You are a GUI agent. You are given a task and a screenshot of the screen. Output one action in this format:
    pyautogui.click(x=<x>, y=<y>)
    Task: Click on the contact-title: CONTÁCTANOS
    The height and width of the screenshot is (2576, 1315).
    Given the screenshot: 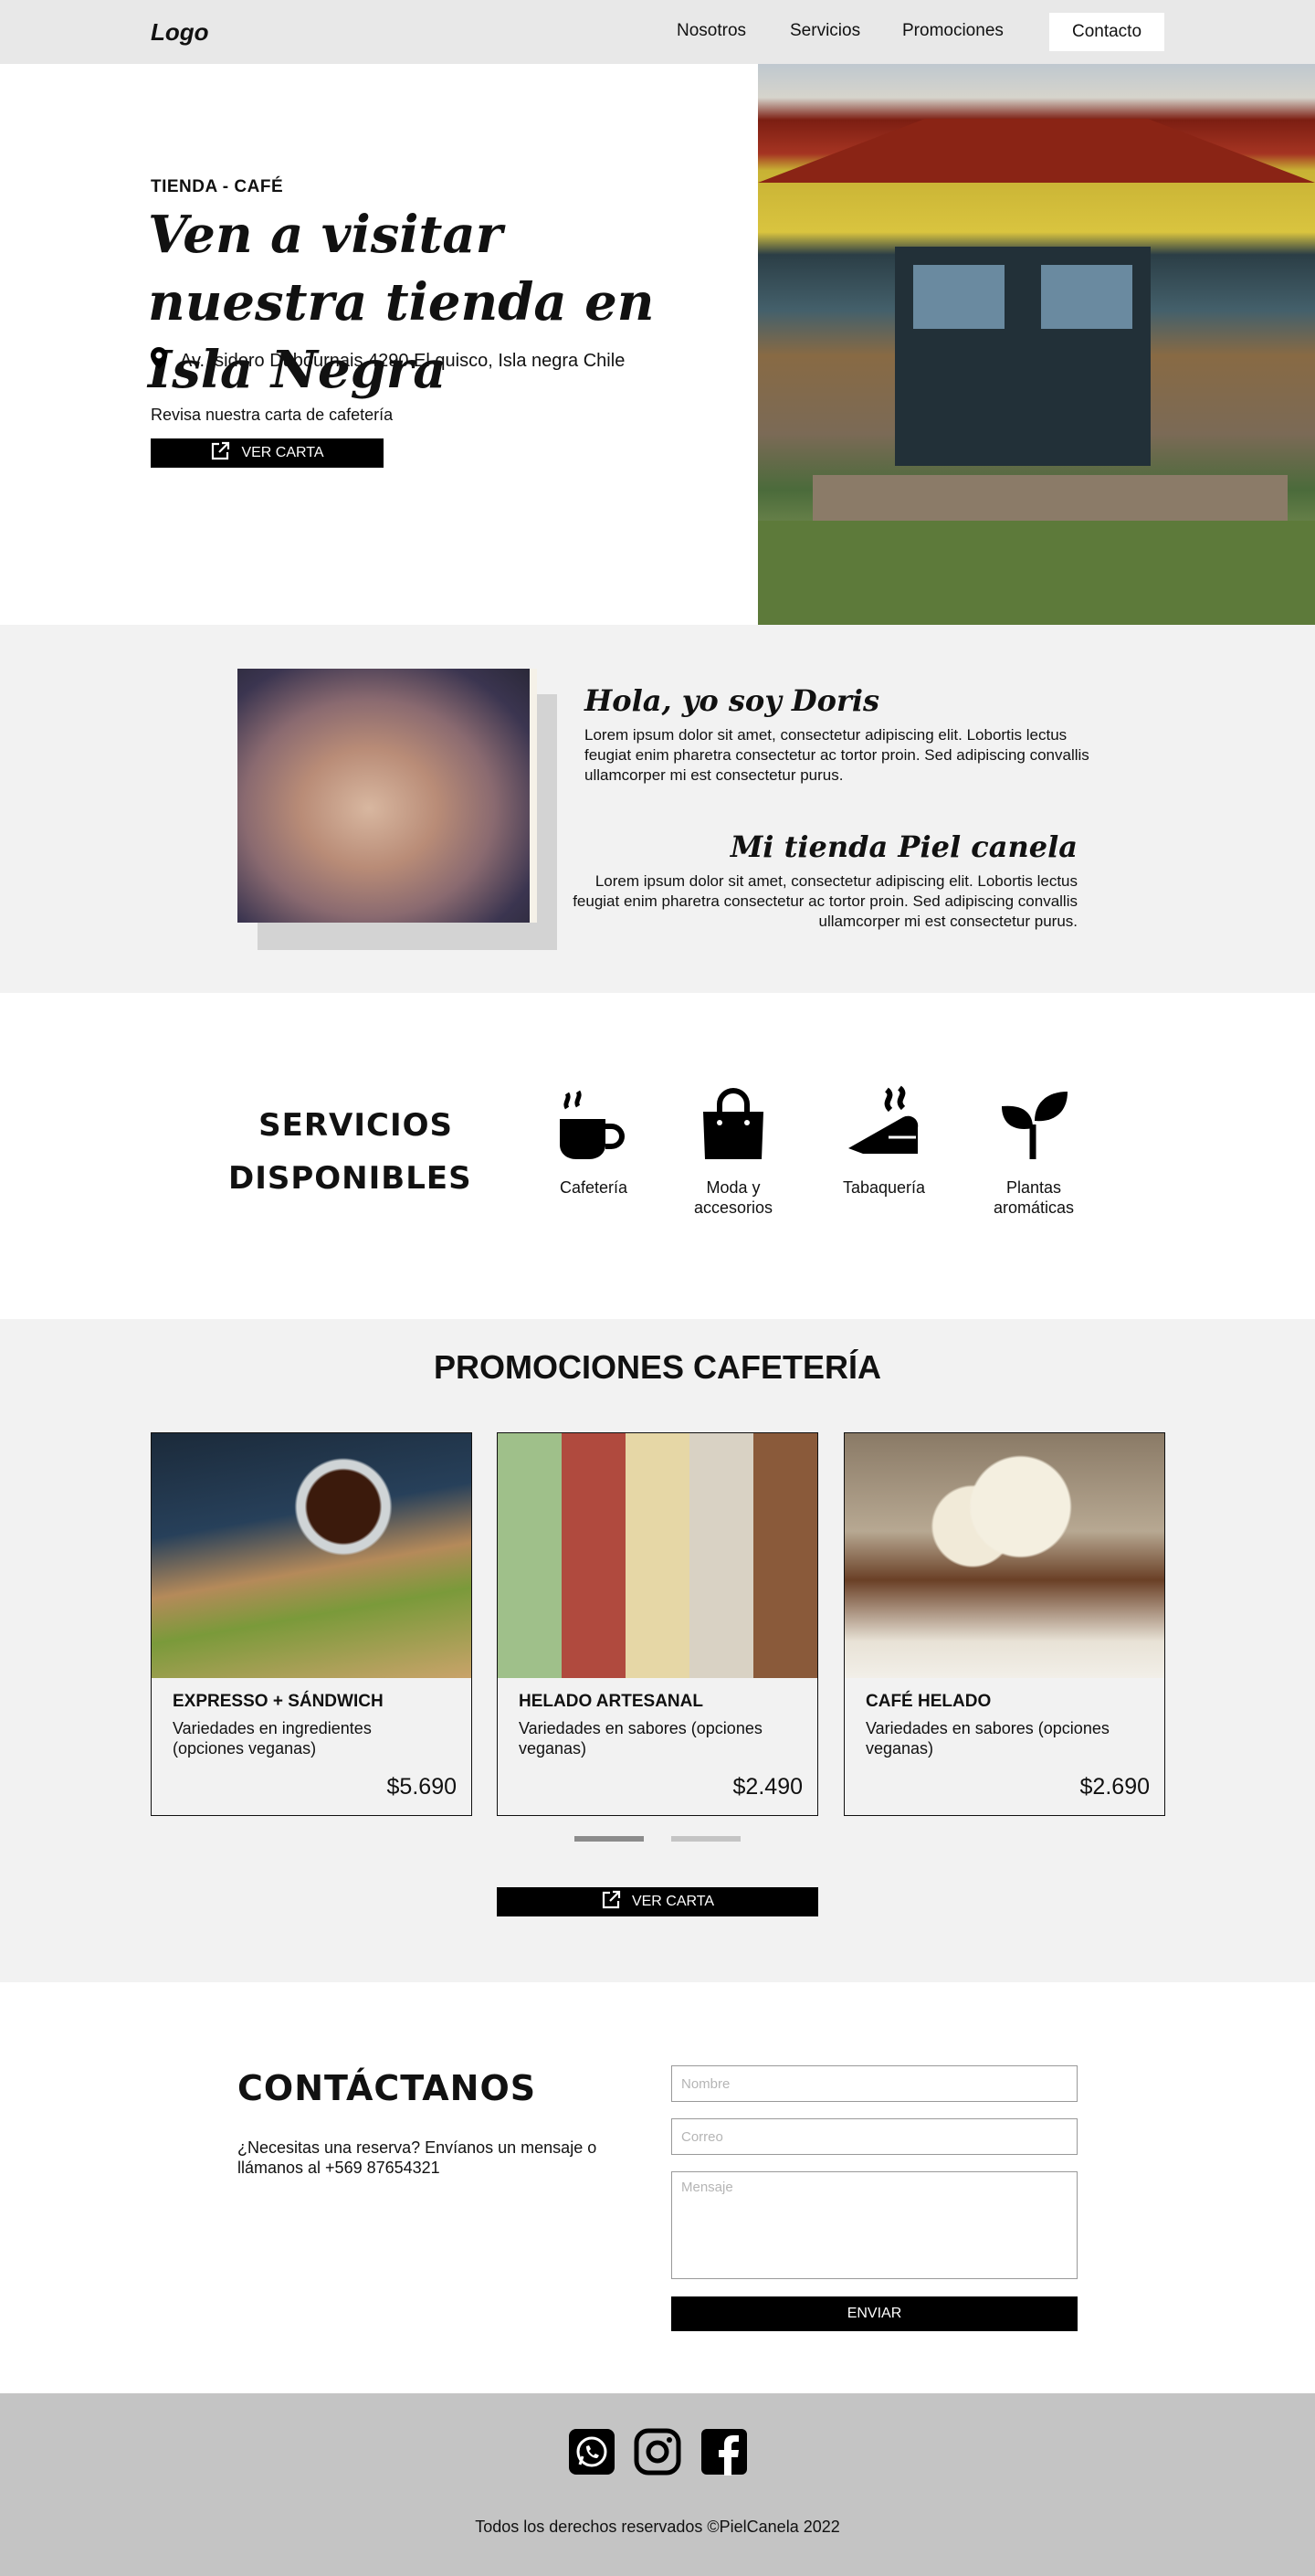 What is the action you would take?
    pyautogui.click(x=387, y=2088)
    